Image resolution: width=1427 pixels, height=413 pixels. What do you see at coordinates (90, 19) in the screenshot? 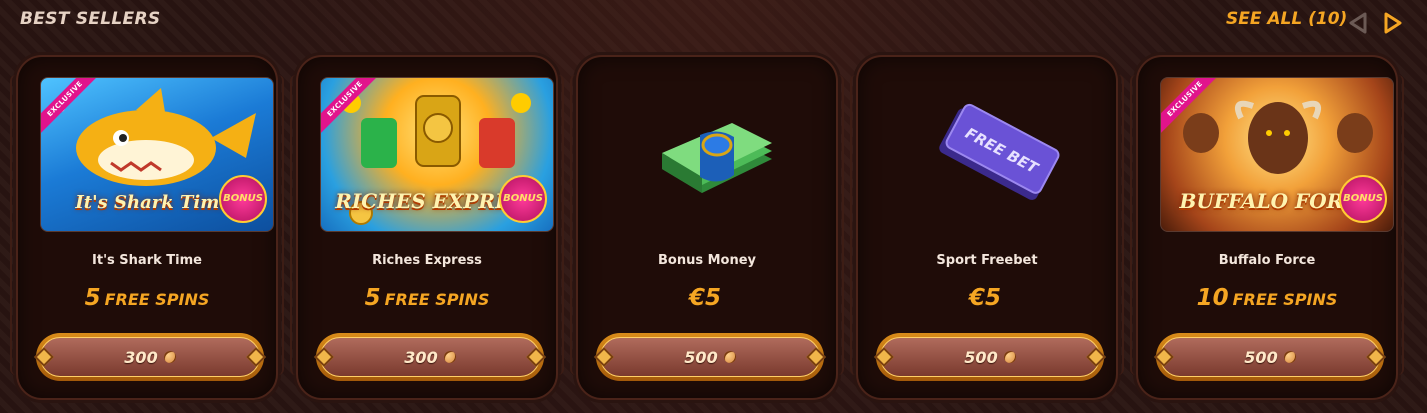
I see `section-title: BEST SELLERS` at bounding box center [90, 19].